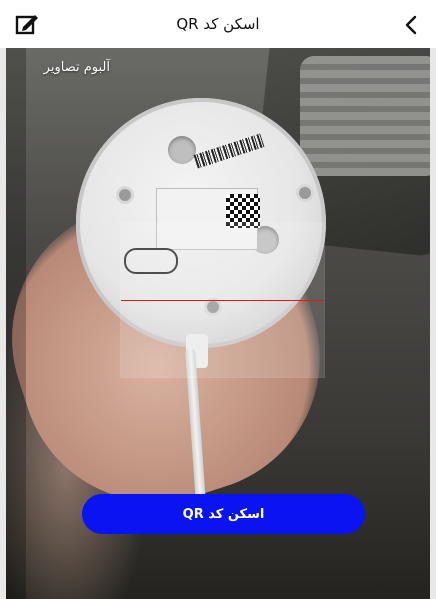 This screenshot has height=599, width=436. What do you see at coordinates (411, 25) in the screenshot?
I see `chevron-left-icon` at bounding box center [411, 25].